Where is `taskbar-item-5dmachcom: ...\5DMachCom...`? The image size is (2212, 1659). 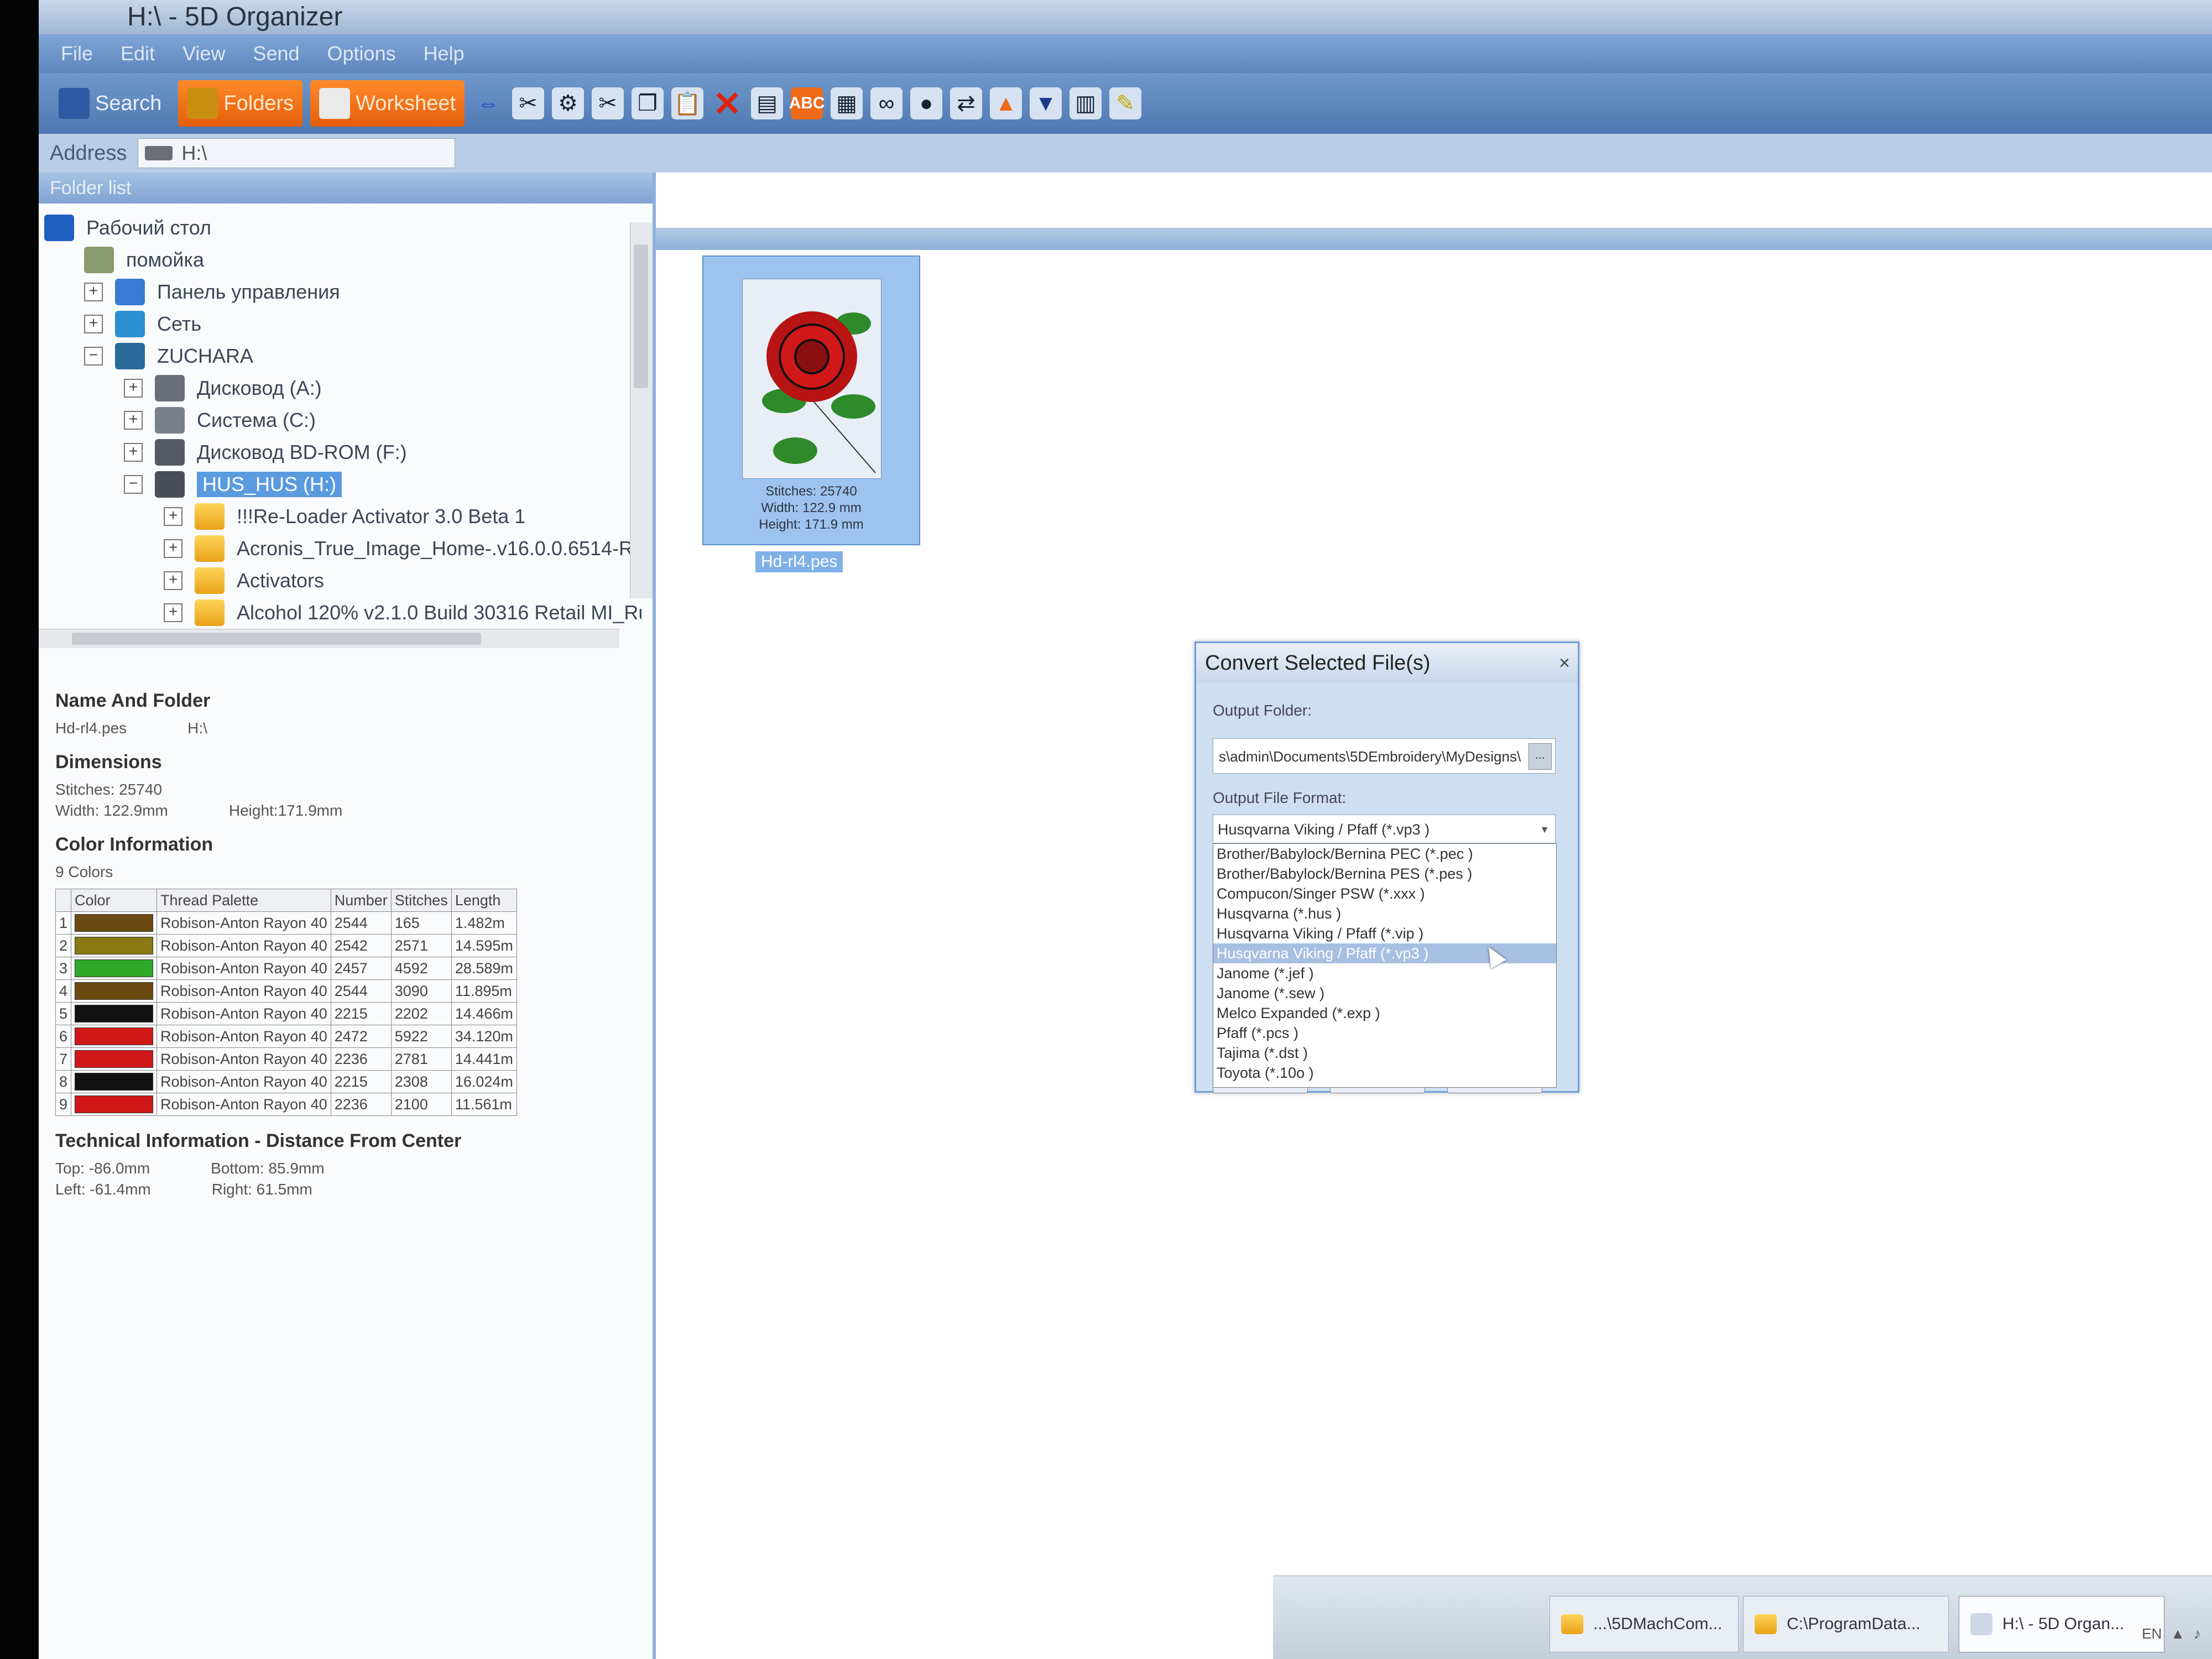
taskbar-item-5dmachcom: ...\5DMachCom... is located at coordinates (1644, 1624).